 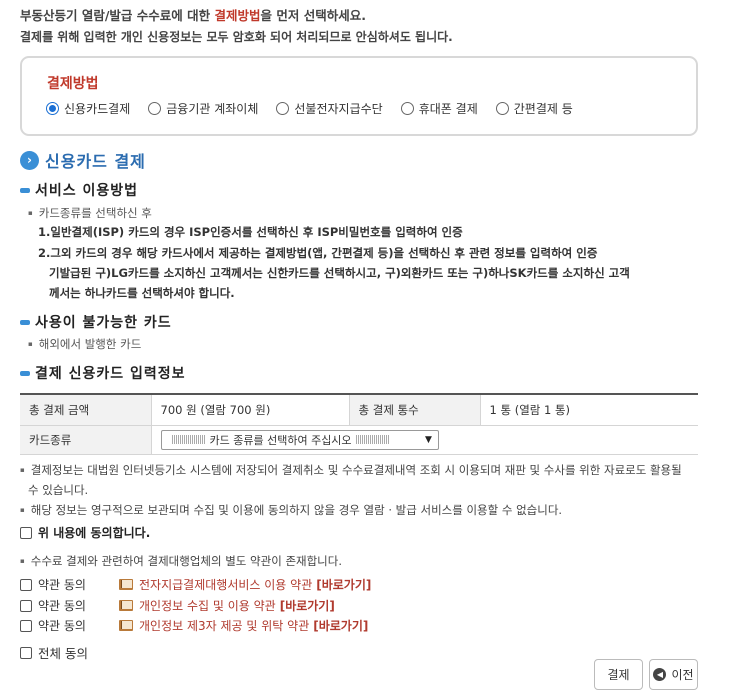 I want to click on total-count-label: 총 결제 통수, so click(x=414, y=410).